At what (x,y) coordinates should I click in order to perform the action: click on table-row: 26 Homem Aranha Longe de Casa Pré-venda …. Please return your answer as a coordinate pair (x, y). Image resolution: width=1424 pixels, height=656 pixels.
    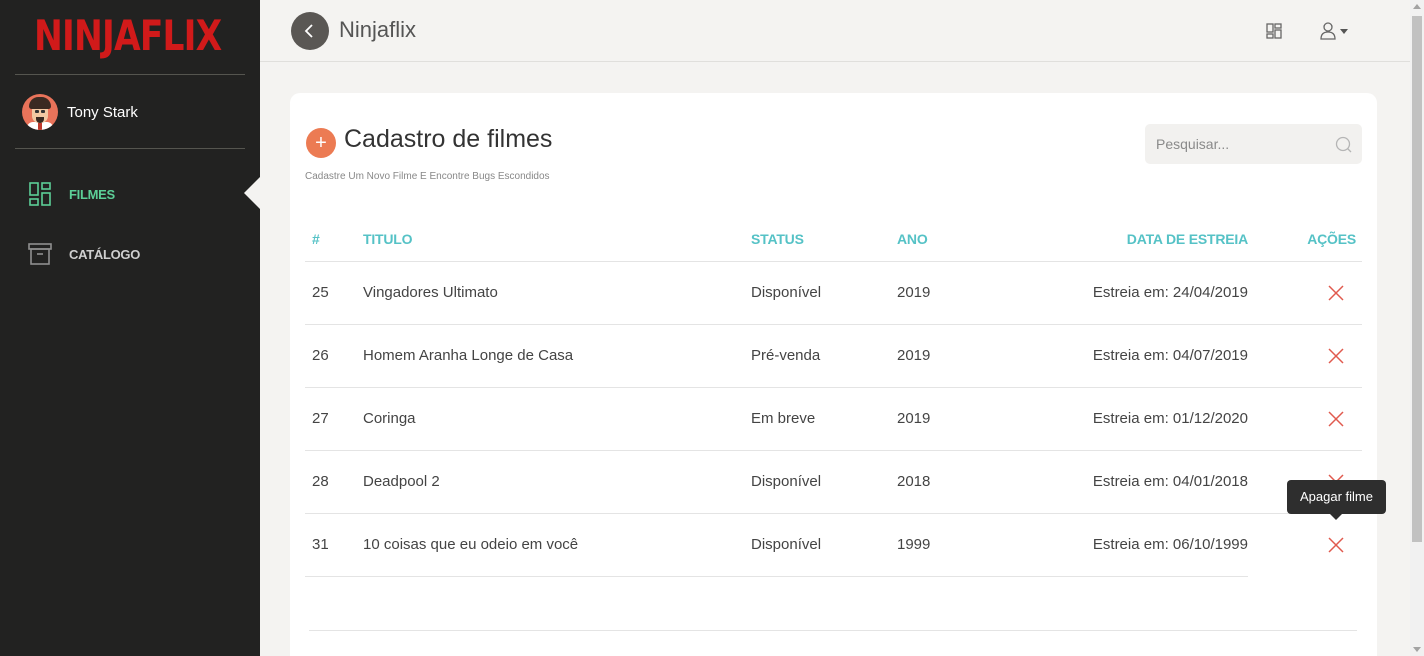
    Looking at the image, I should click on (833, 356).